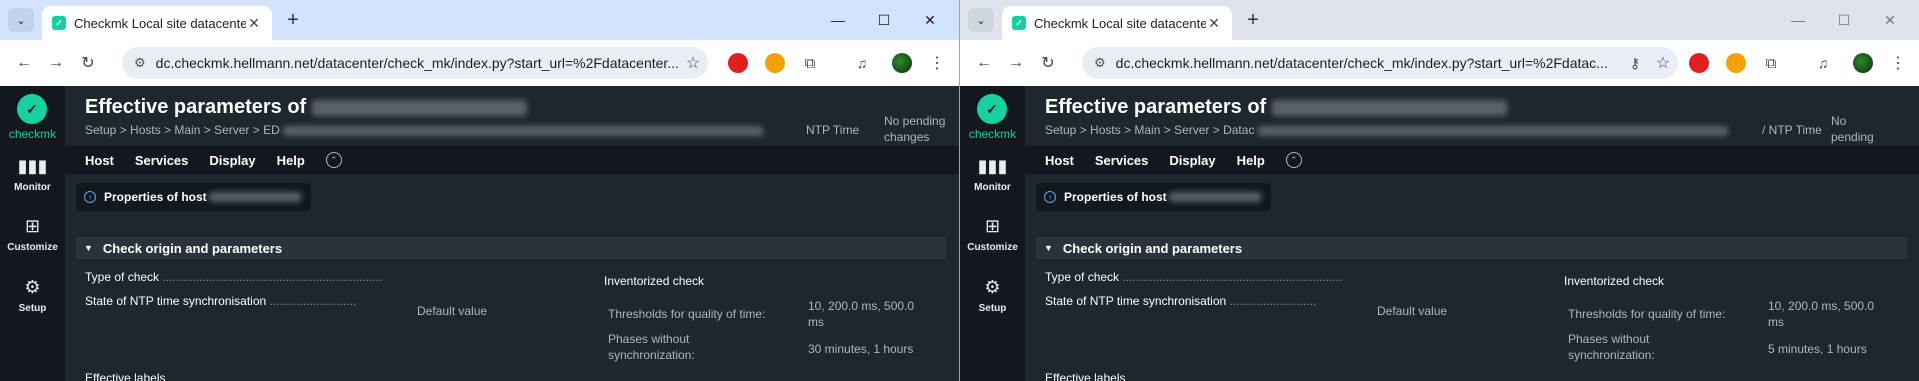 The image size is (1919, 381). Describe the element at coordinates (992, 187) in the screenshot. I see `sidebar-item-label: Monitor` at that location.